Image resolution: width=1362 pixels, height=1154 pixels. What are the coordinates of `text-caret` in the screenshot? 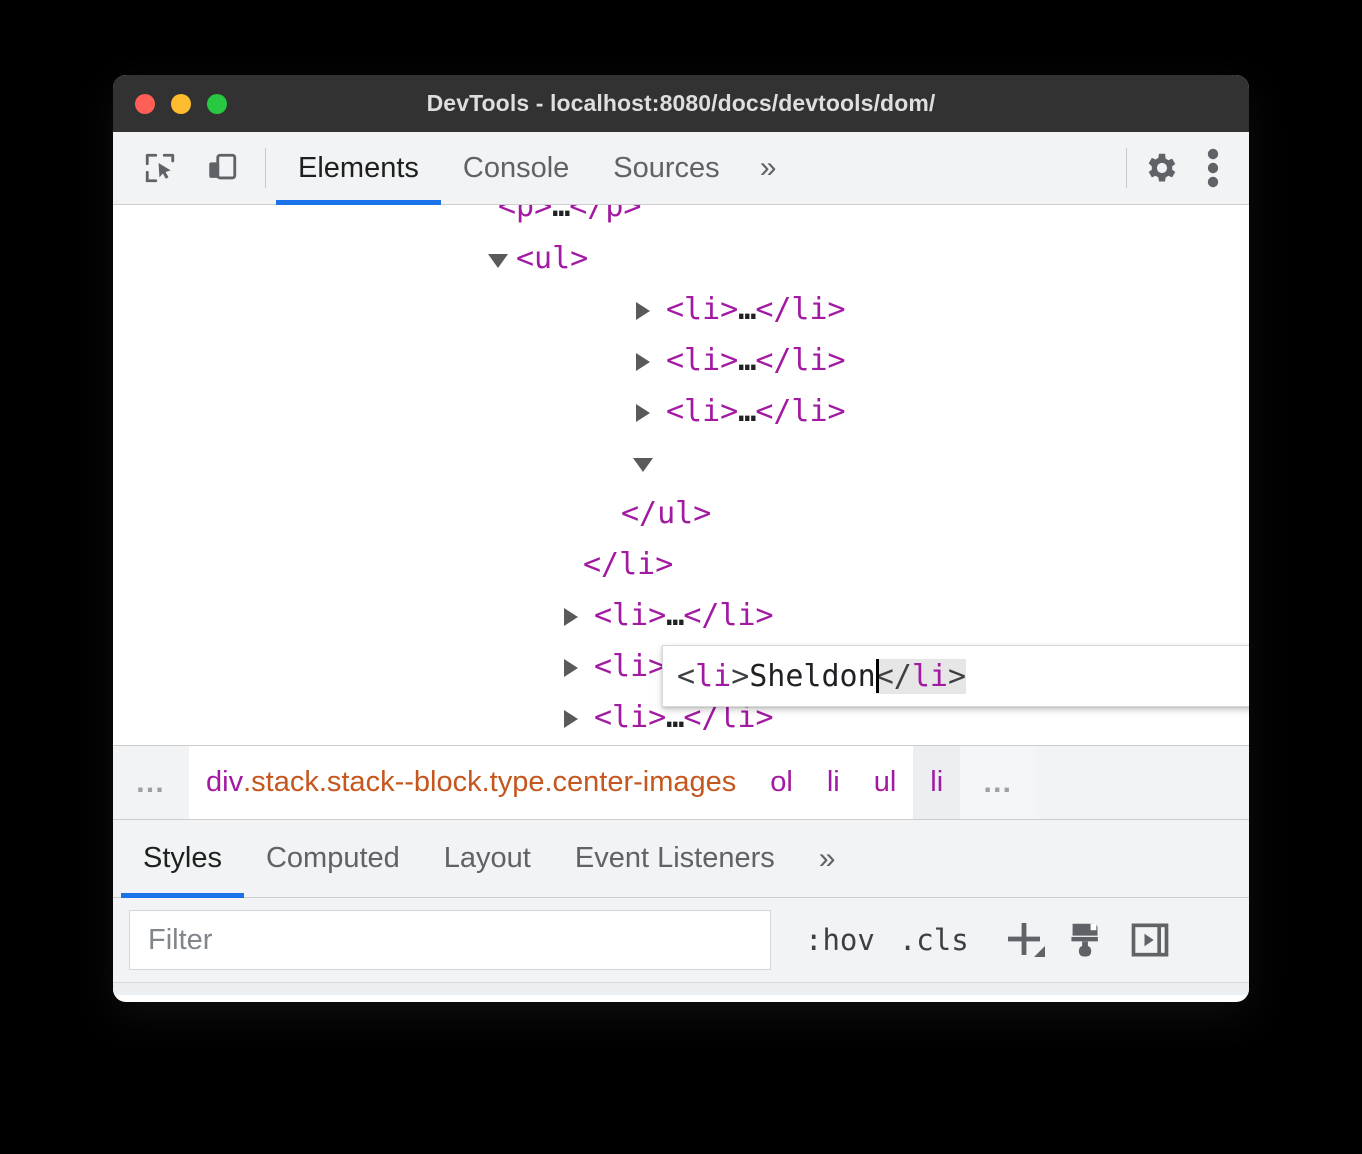 It's located at (877, 675).